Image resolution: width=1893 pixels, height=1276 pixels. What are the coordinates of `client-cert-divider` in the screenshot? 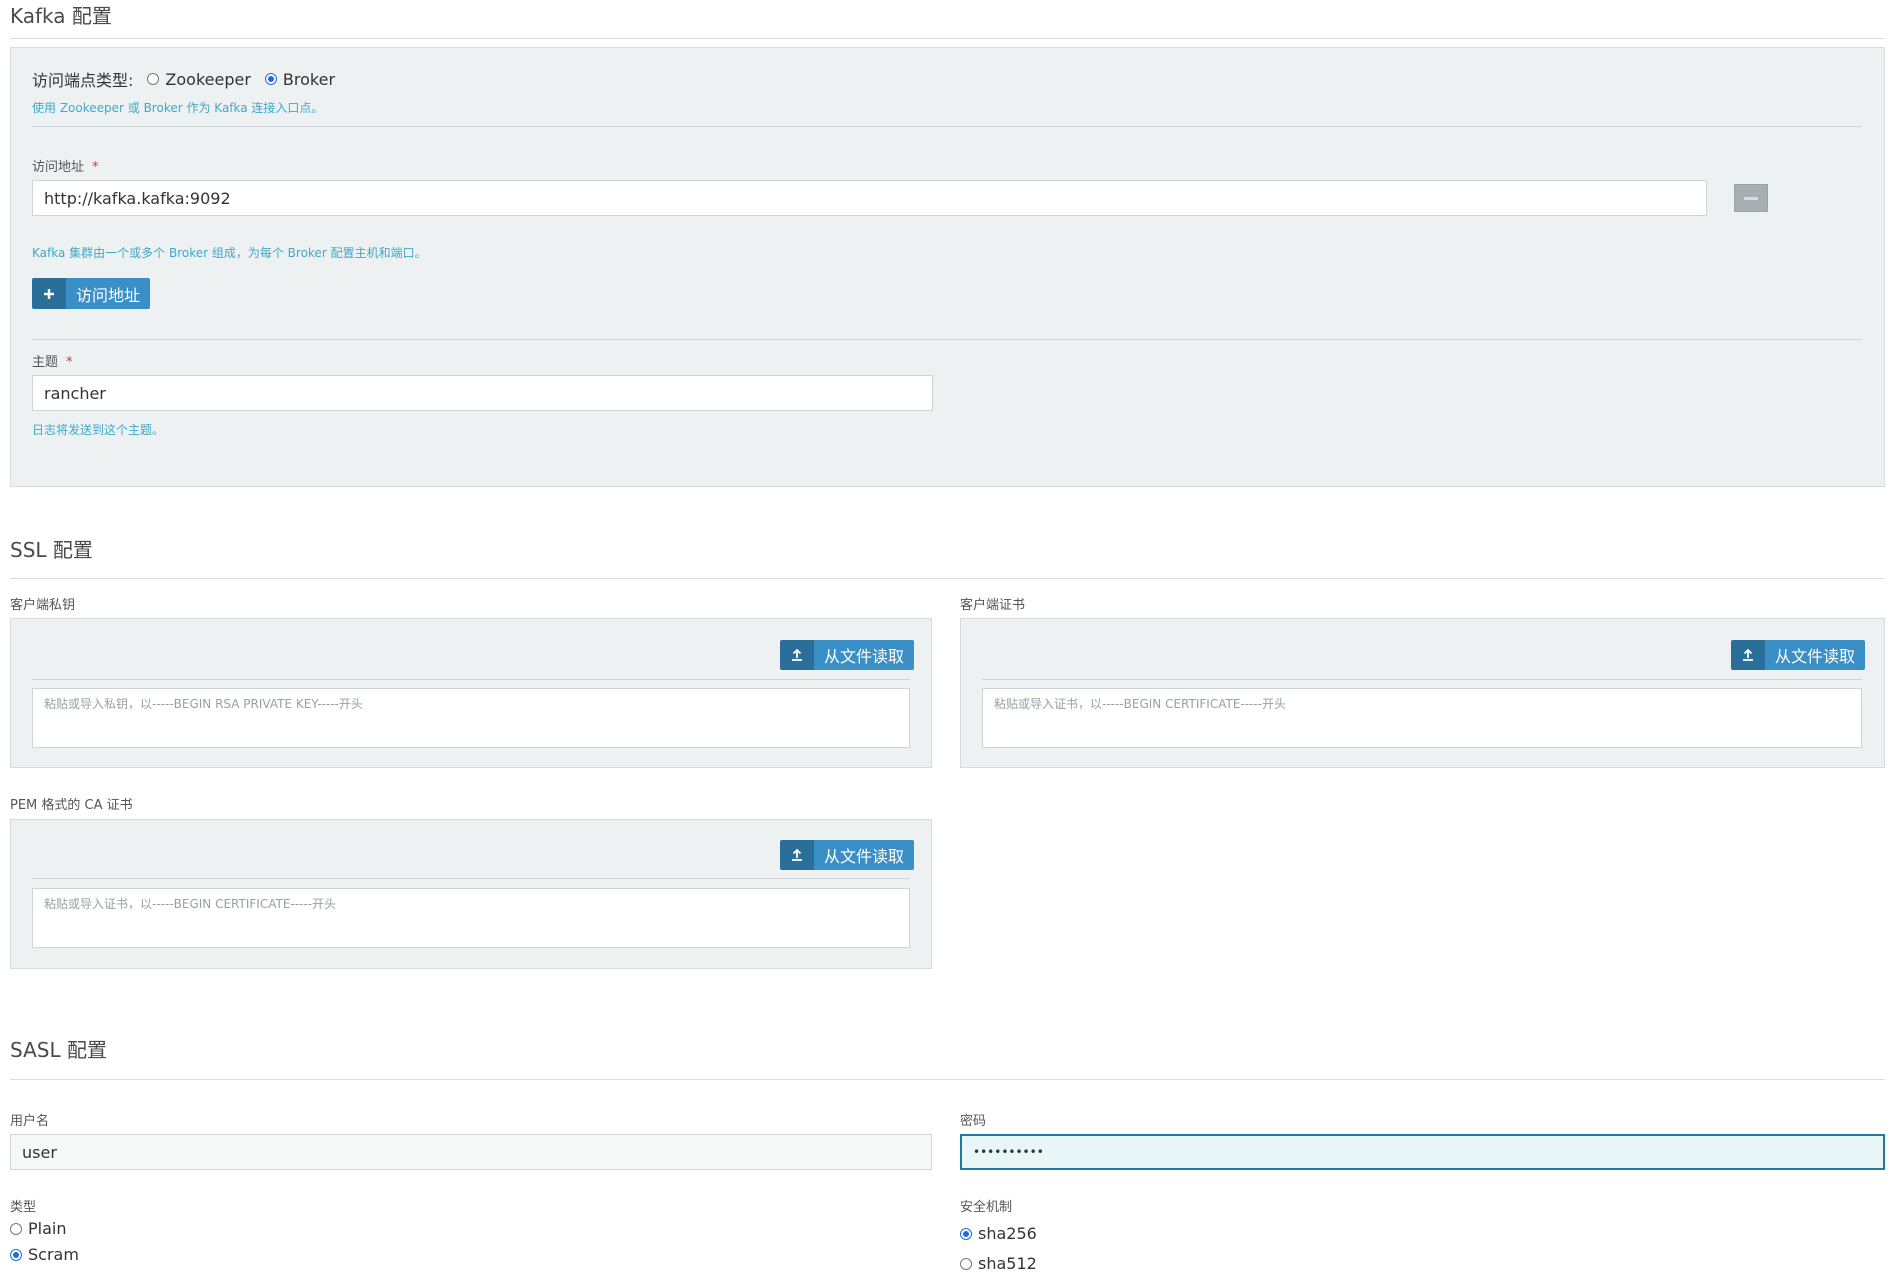 It's located at (1422, 679).